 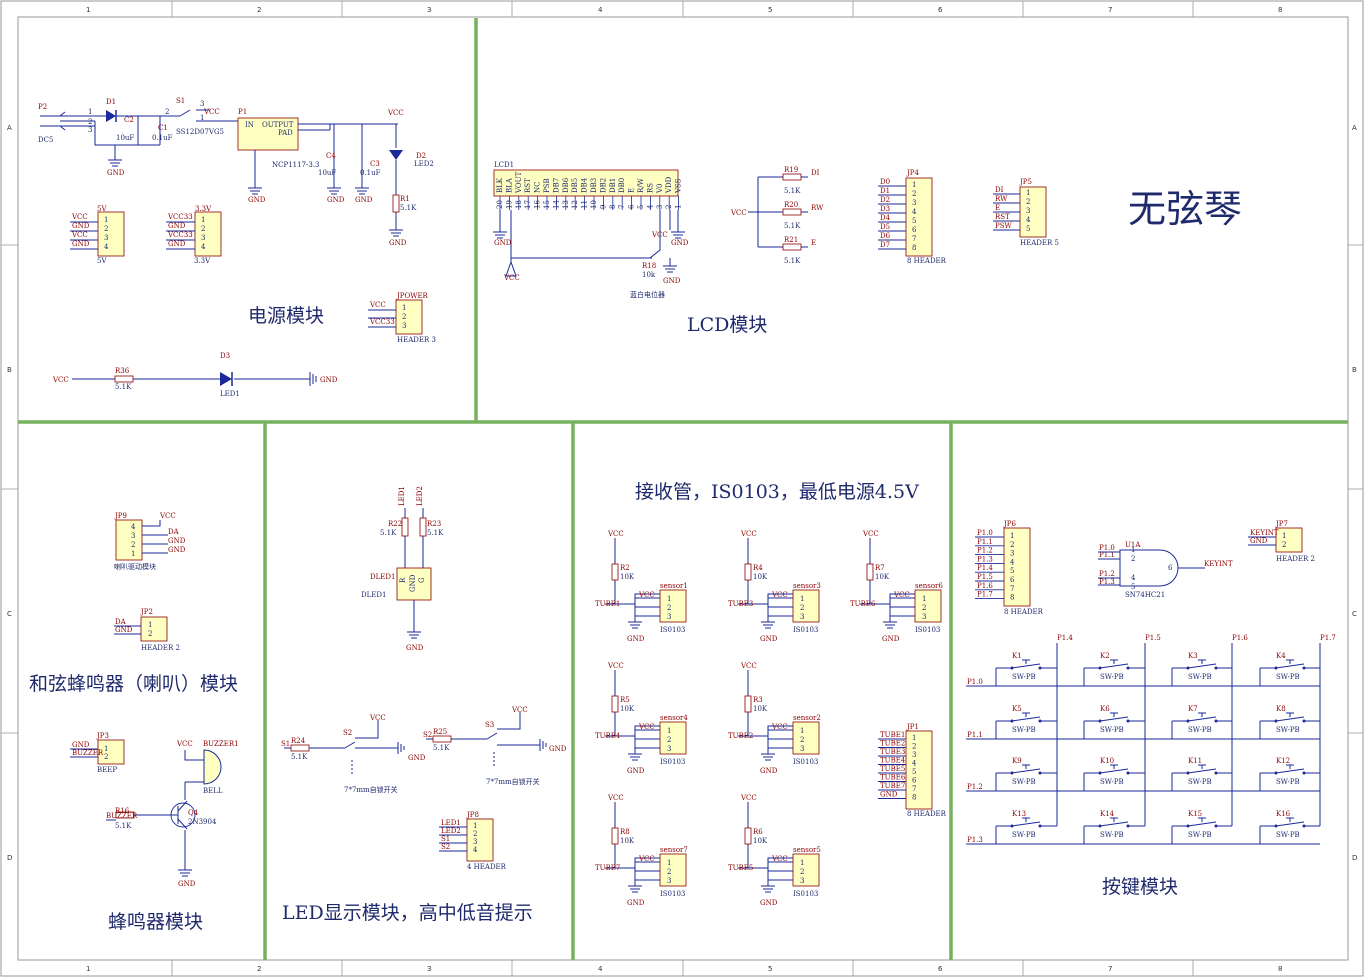 What do you see at coordinates (421, 156) in the screenshot?
I see `svg-text: D2` at bounding box center [421, 156].